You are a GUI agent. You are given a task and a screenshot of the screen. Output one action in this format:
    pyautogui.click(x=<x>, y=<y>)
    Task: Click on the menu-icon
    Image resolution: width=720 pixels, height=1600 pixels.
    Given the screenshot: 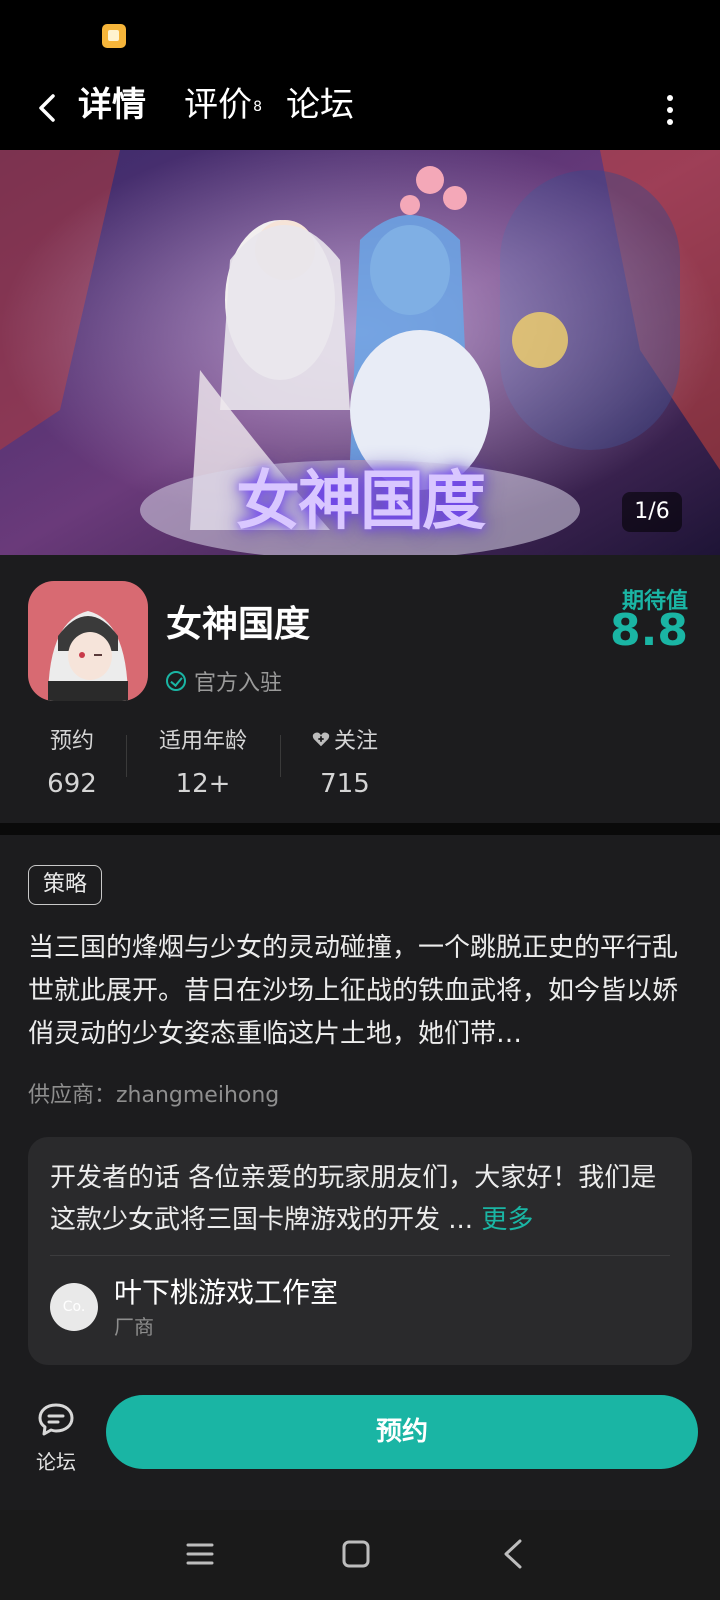 What is the action you would take?
    pyautogui.click(x=200, y=1554)
    